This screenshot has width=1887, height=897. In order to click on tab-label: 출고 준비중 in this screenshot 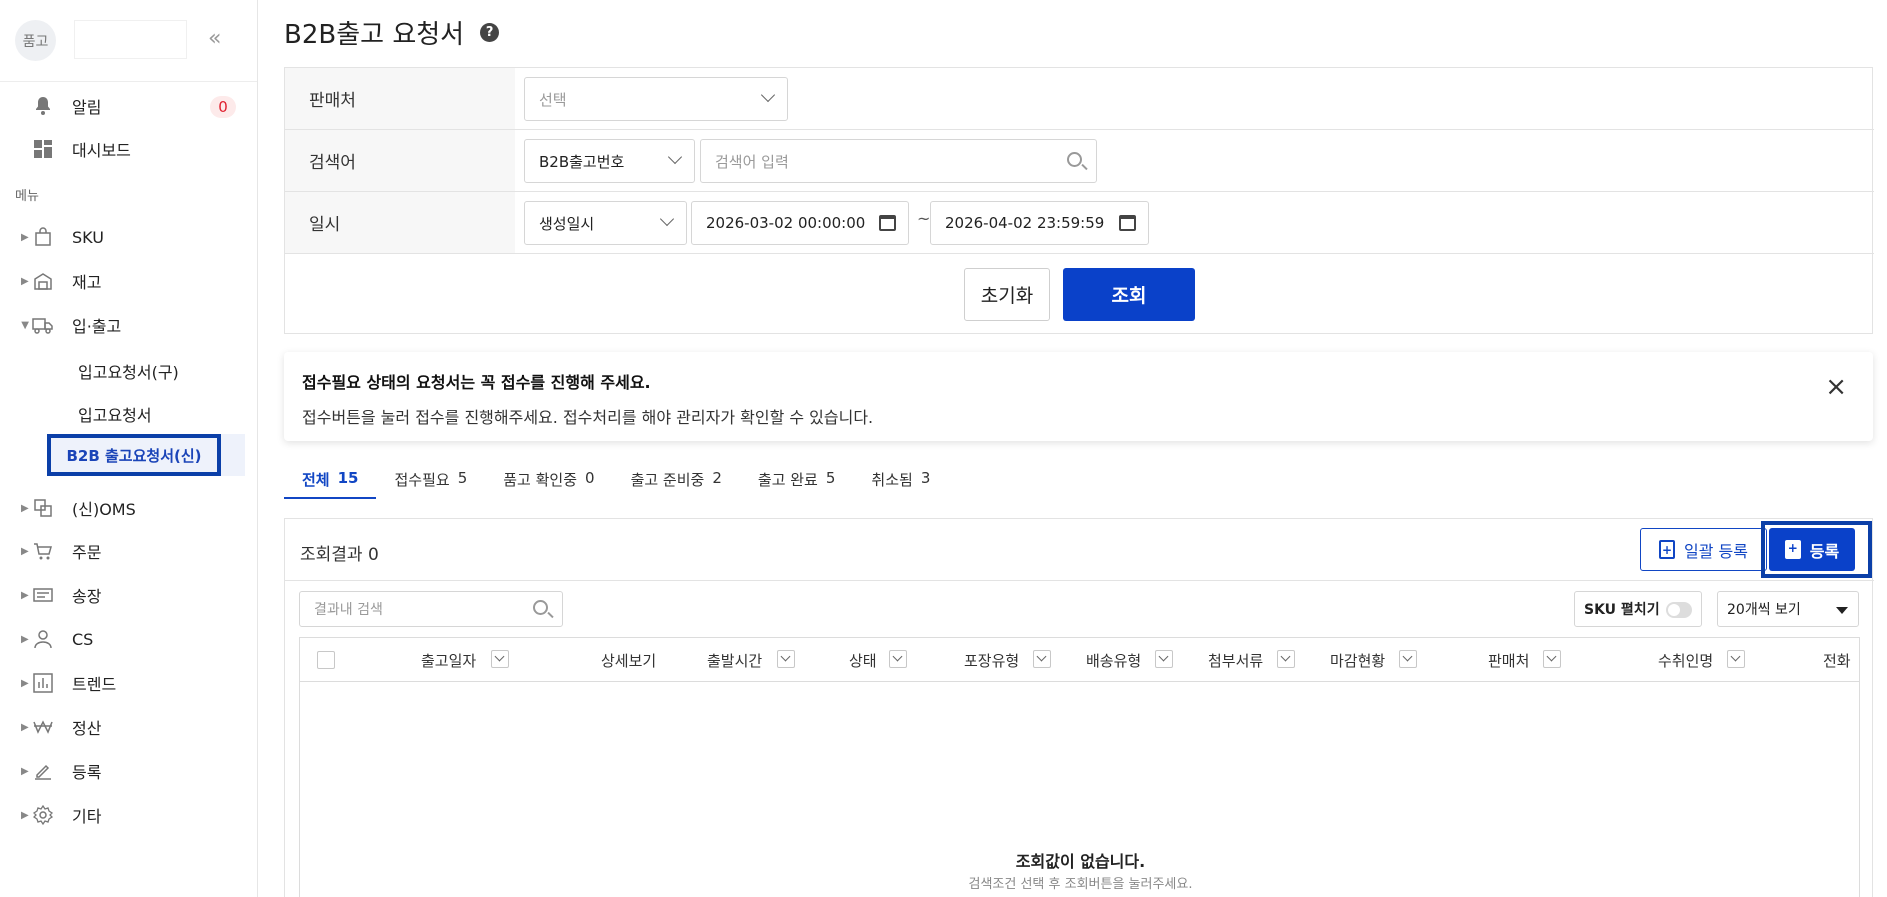, I will do `click(667, 480)`.